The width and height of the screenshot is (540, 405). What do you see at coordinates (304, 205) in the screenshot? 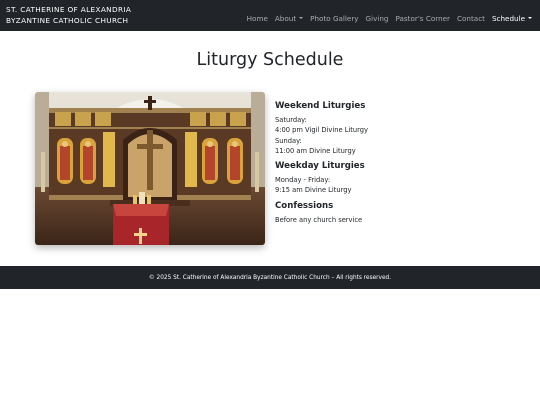
I see `section-heading: Confessions` at bounding box center [304, 205].